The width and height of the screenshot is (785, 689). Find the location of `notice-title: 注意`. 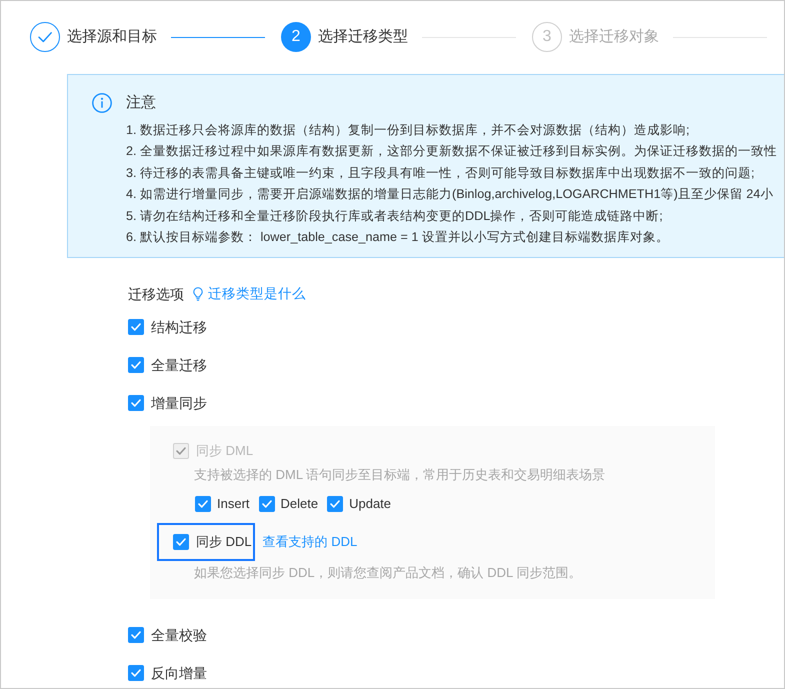

notice-title: 注意 is located at coordinates (141, 103).